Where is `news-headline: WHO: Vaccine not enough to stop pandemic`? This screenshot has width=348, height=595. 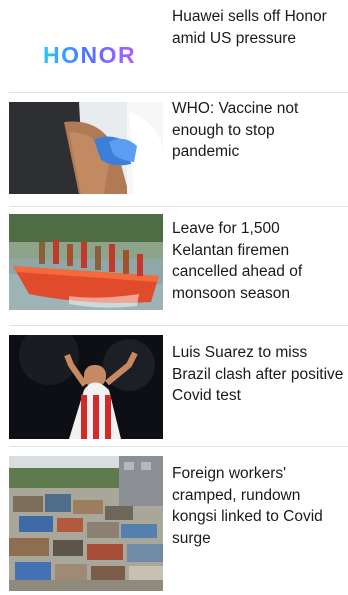
news-headline: WHO: Vaccine not enough to stop pandemic is located at coordinates (258, 130).